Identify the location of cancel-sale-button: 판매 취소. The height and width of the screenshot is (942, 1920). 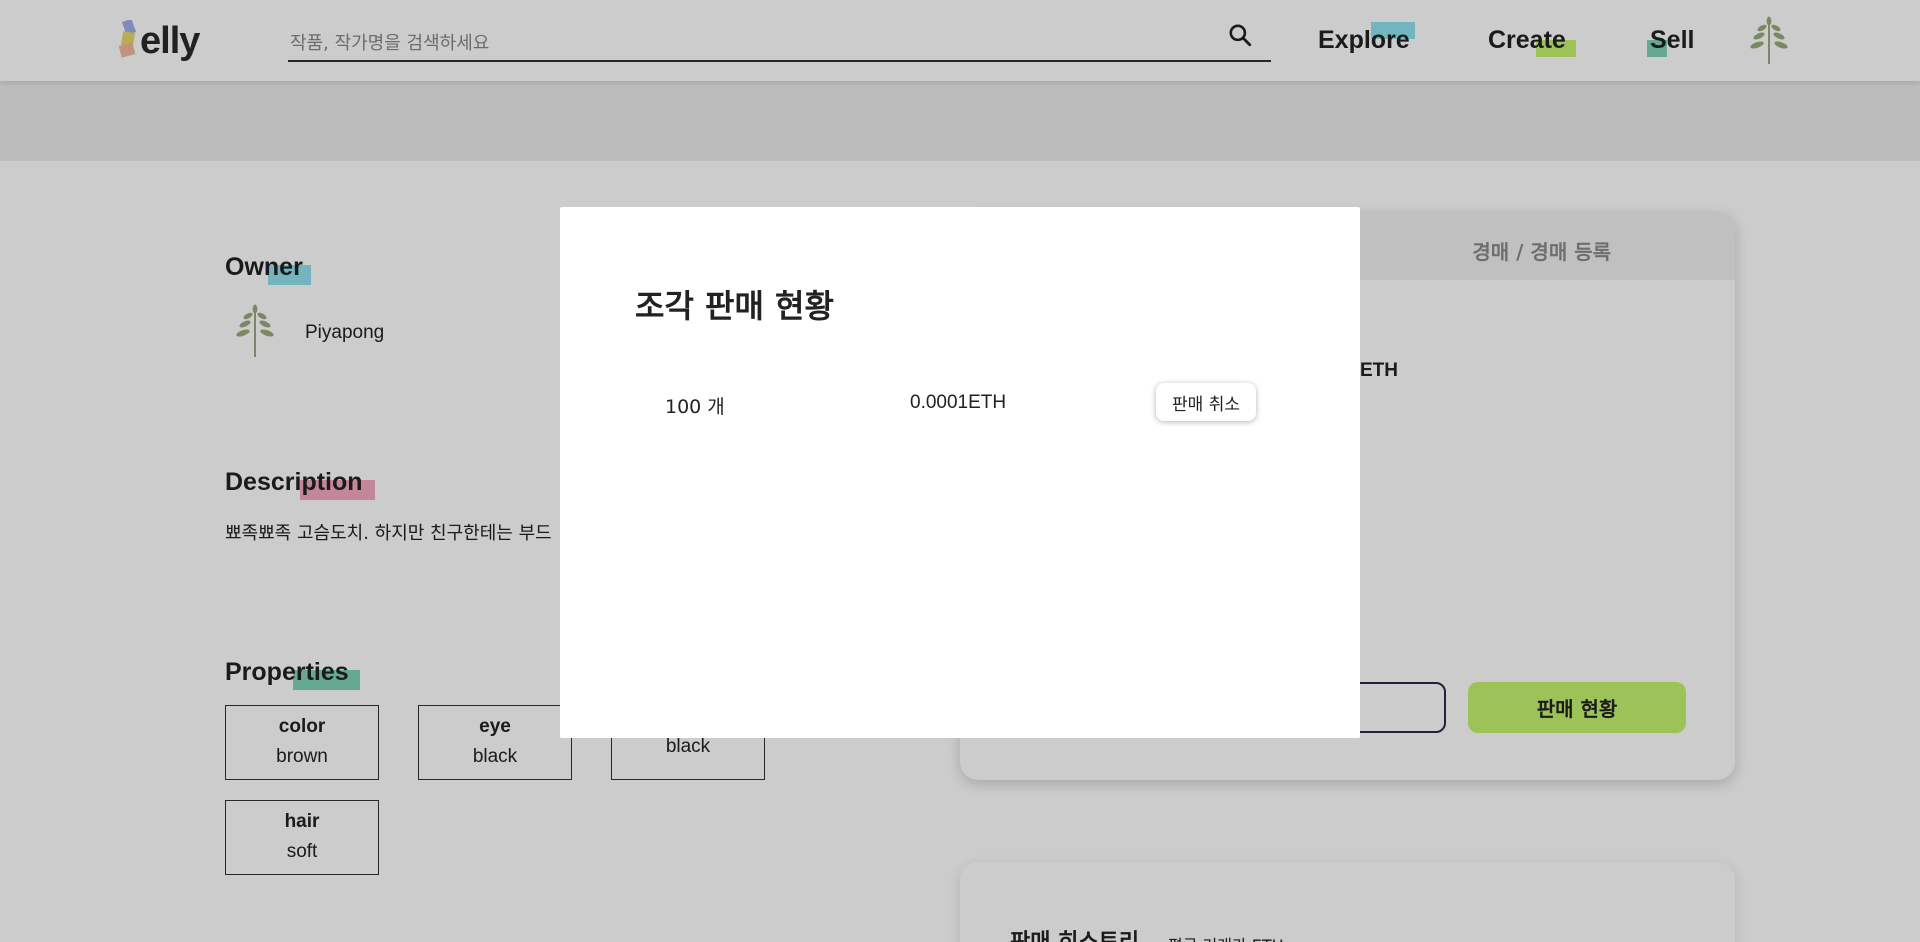
(1206, 402).